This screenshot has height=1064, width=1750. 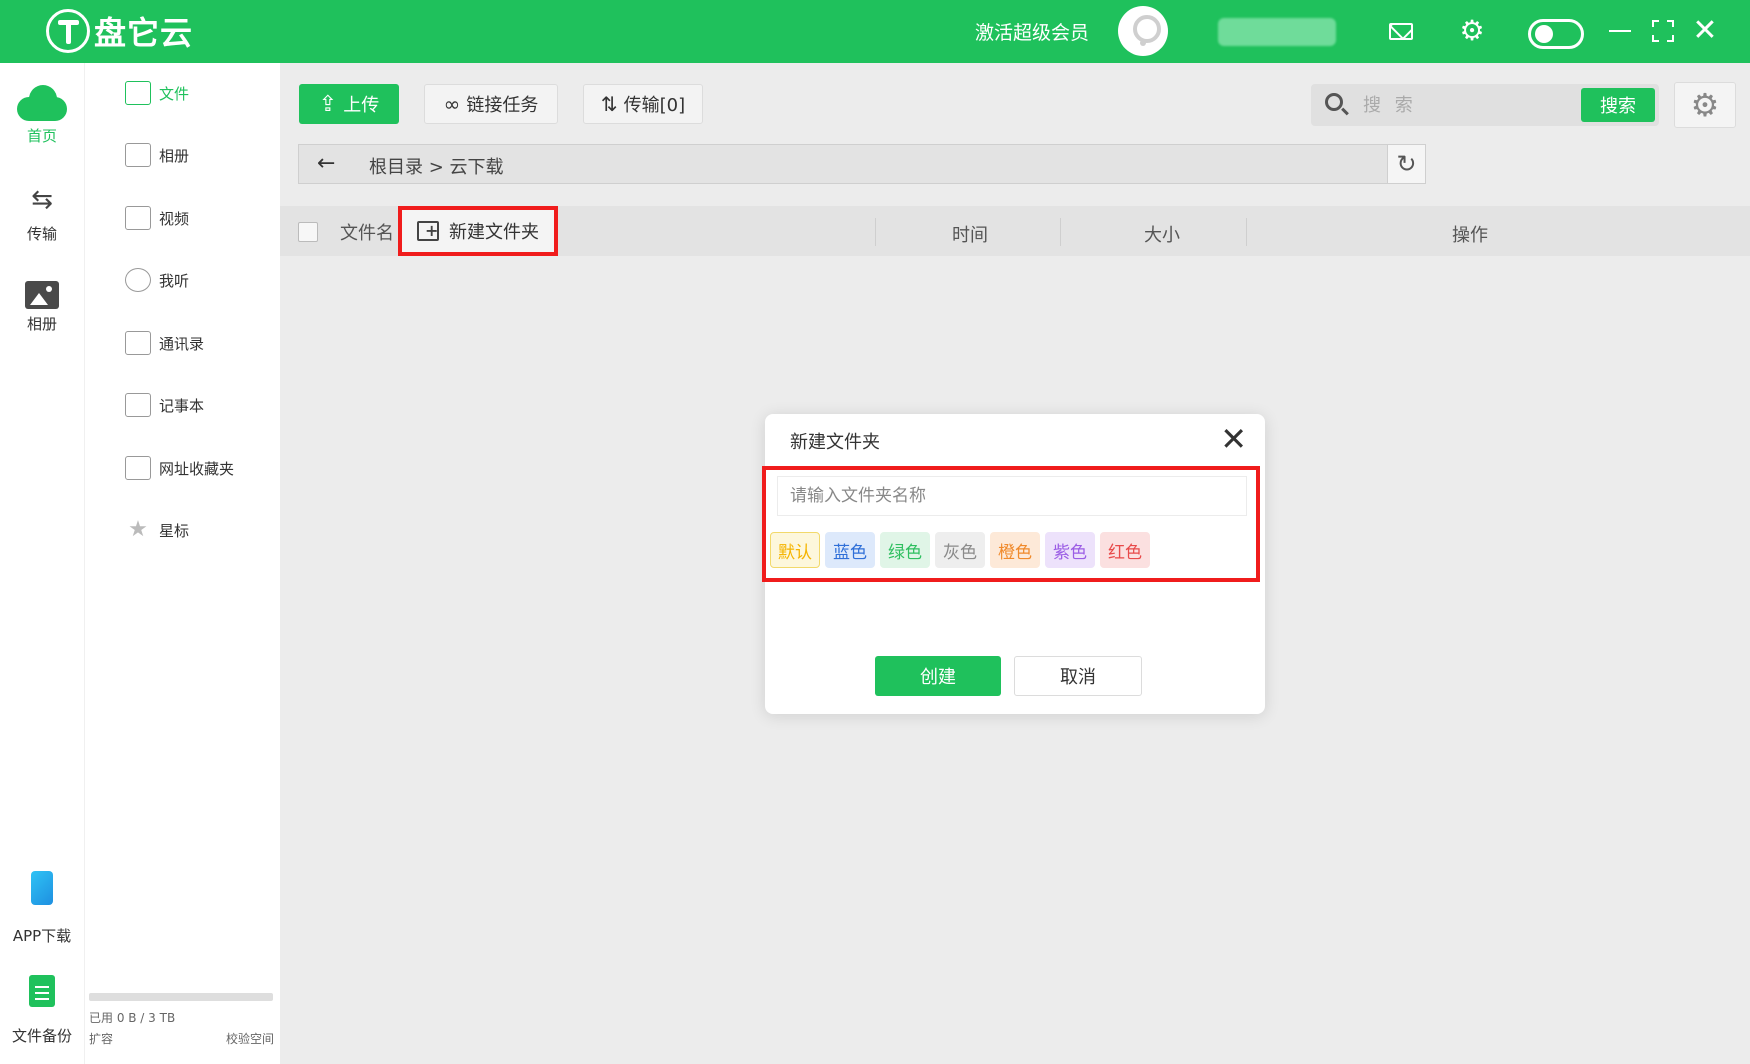 I want to click on sidebar-item-files: 文件, so click(x=157, y=93).